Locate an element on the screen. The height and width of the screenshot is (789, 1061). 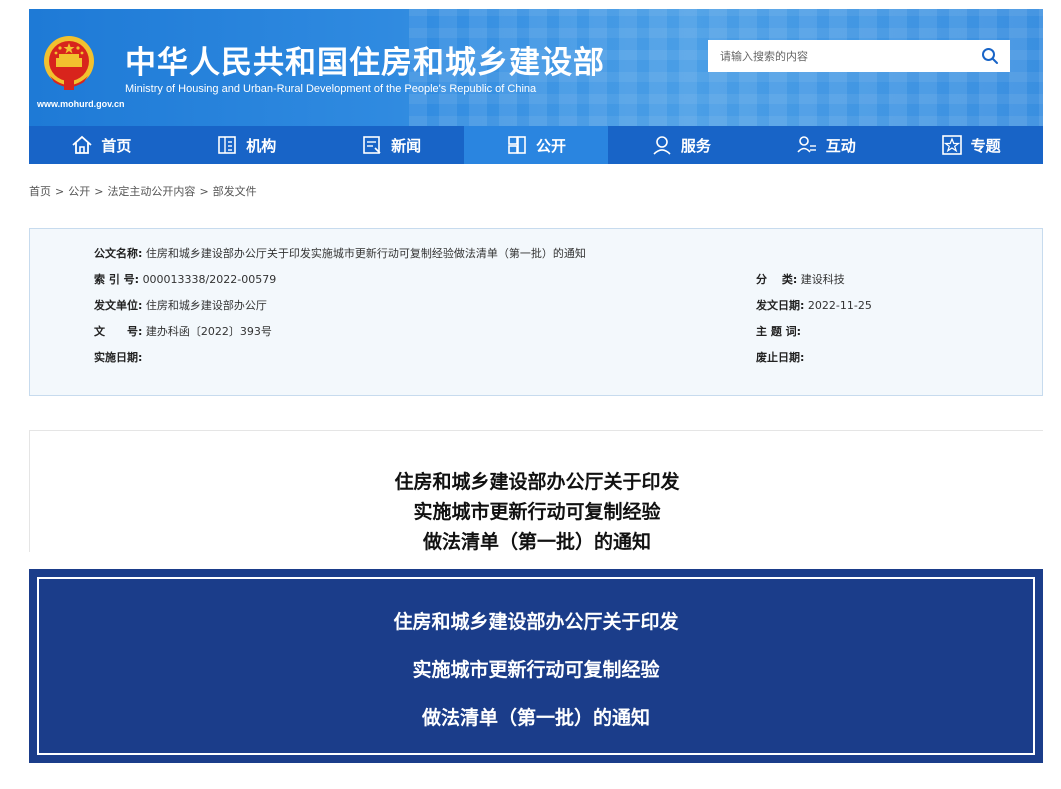
search-icon is located at coordinates (990, 56).